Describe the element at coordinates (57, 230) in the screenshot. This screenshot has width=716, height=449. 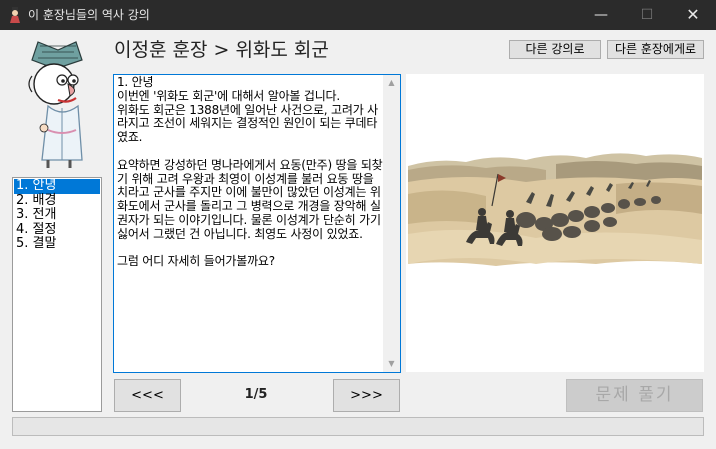
I see `lesson-item-4: 4. 절정` at that location.